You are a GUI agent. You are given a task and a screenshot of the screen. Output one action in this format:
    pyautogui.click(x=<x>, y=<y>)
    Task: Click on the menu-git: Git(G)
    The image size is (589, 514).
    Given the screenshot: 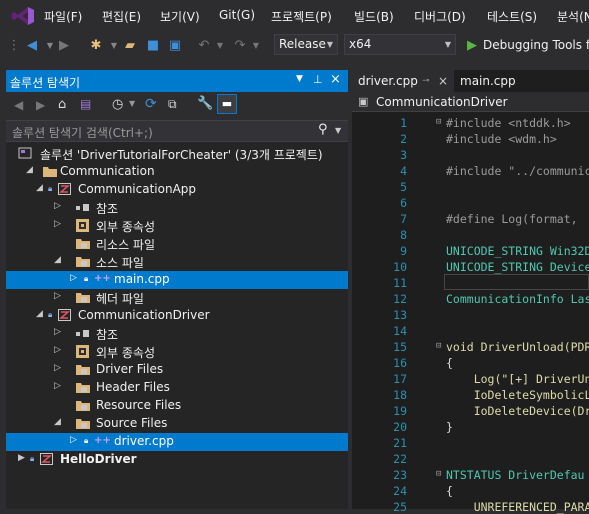 What is the action you would take?
    pyautogui.click(x=237, y=15)
    